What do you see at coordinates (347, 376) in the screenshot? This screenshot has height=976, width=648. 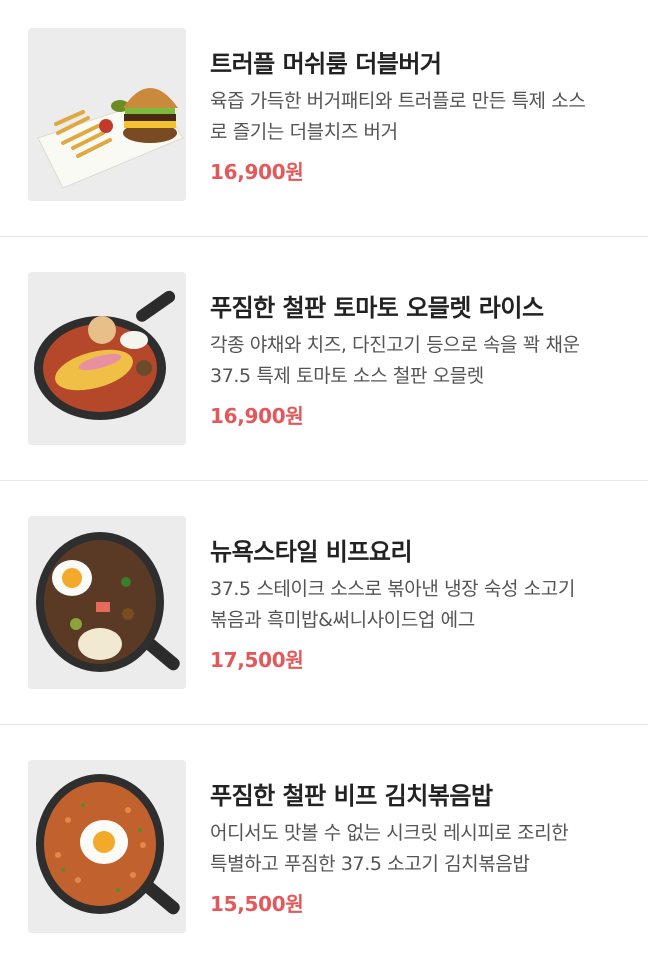 I see `menu-description-line: 37.5 특제 토마토 소스 철판 오믈렛` at bounding box center [347, 376].